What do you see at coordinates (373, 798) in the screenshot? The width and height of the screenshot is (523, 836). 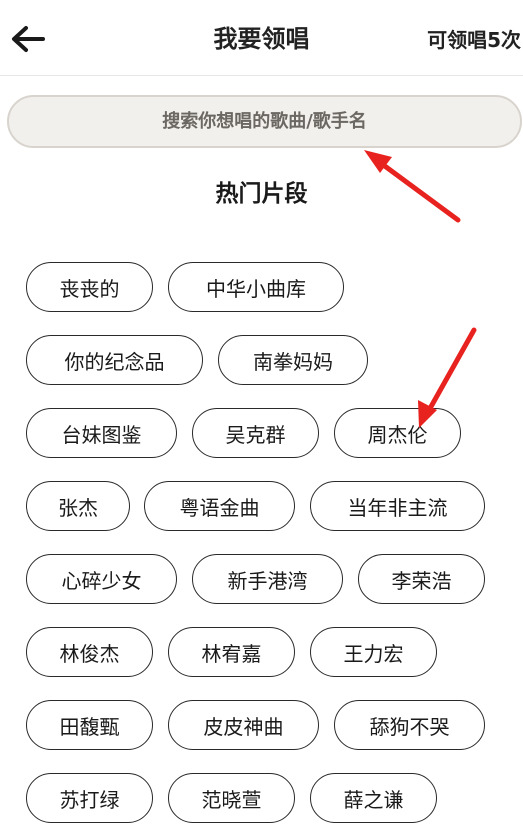 I see `tag-button: 薛之谦` at bounding box center [373, 798].